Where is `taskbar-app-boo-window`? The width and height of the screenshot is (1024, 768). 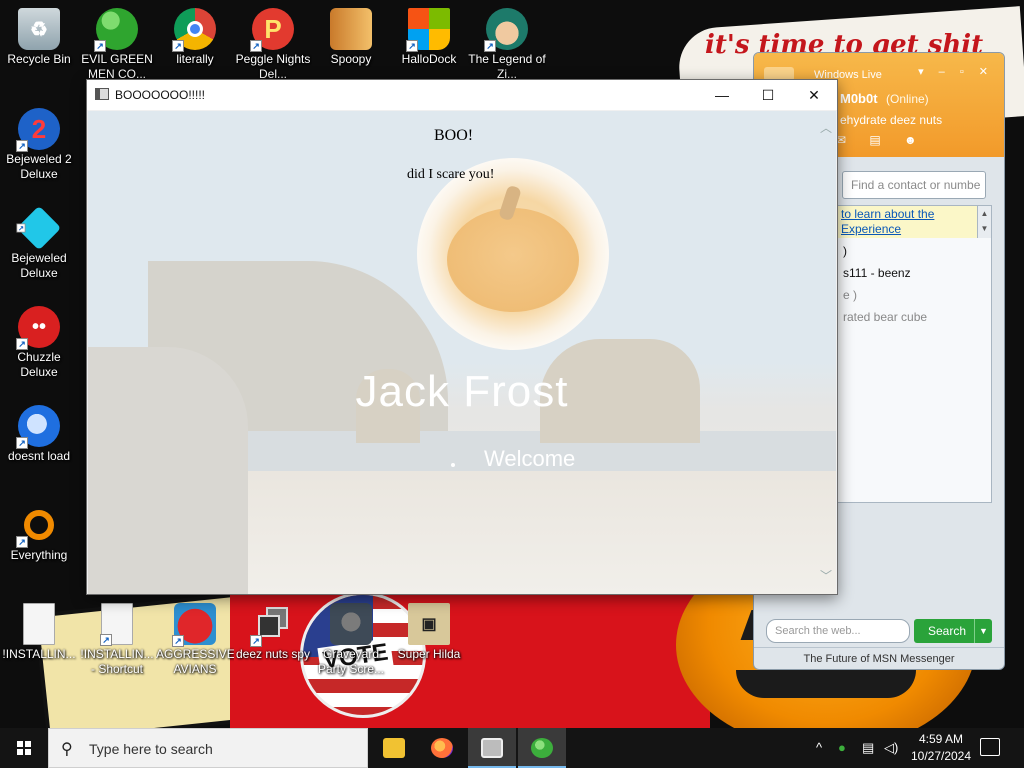
taskbar-app-boo-window is located at coordinates (492, 748).